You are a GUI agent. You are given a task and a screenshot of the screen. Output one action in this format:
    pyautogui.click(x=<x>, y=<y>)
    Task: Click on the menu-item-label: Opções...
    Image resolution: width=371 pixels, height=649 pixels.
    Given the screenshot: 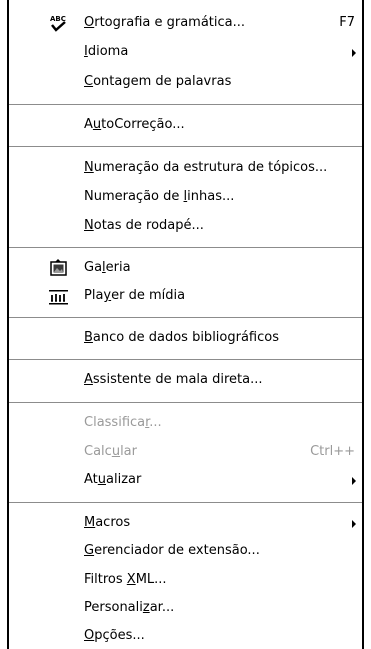 What is the action you would take?
    pyautogui.click(x=114, y=635)
    